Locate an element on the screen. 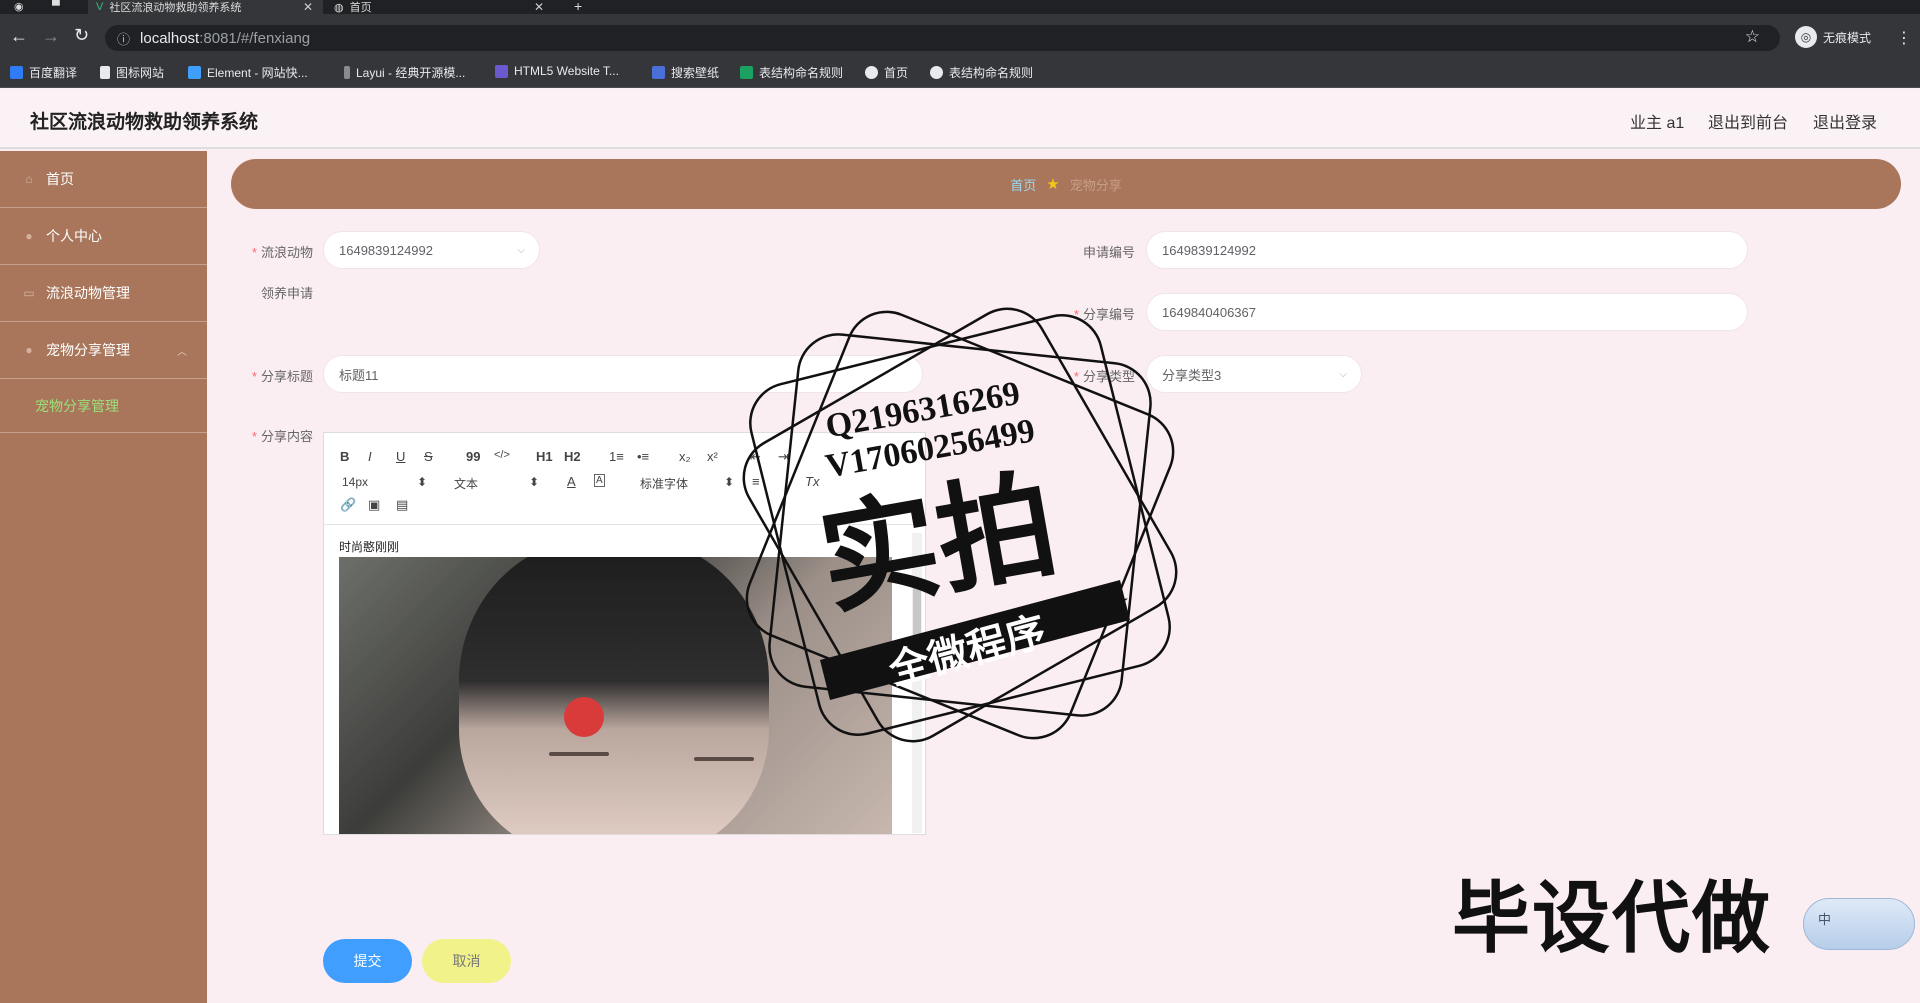 The height and width of the screenshot is (1003, 1920). url-bar: ⓘ localhost:8081/#/fenxiang ☆ is located at coordinates (942, 38).